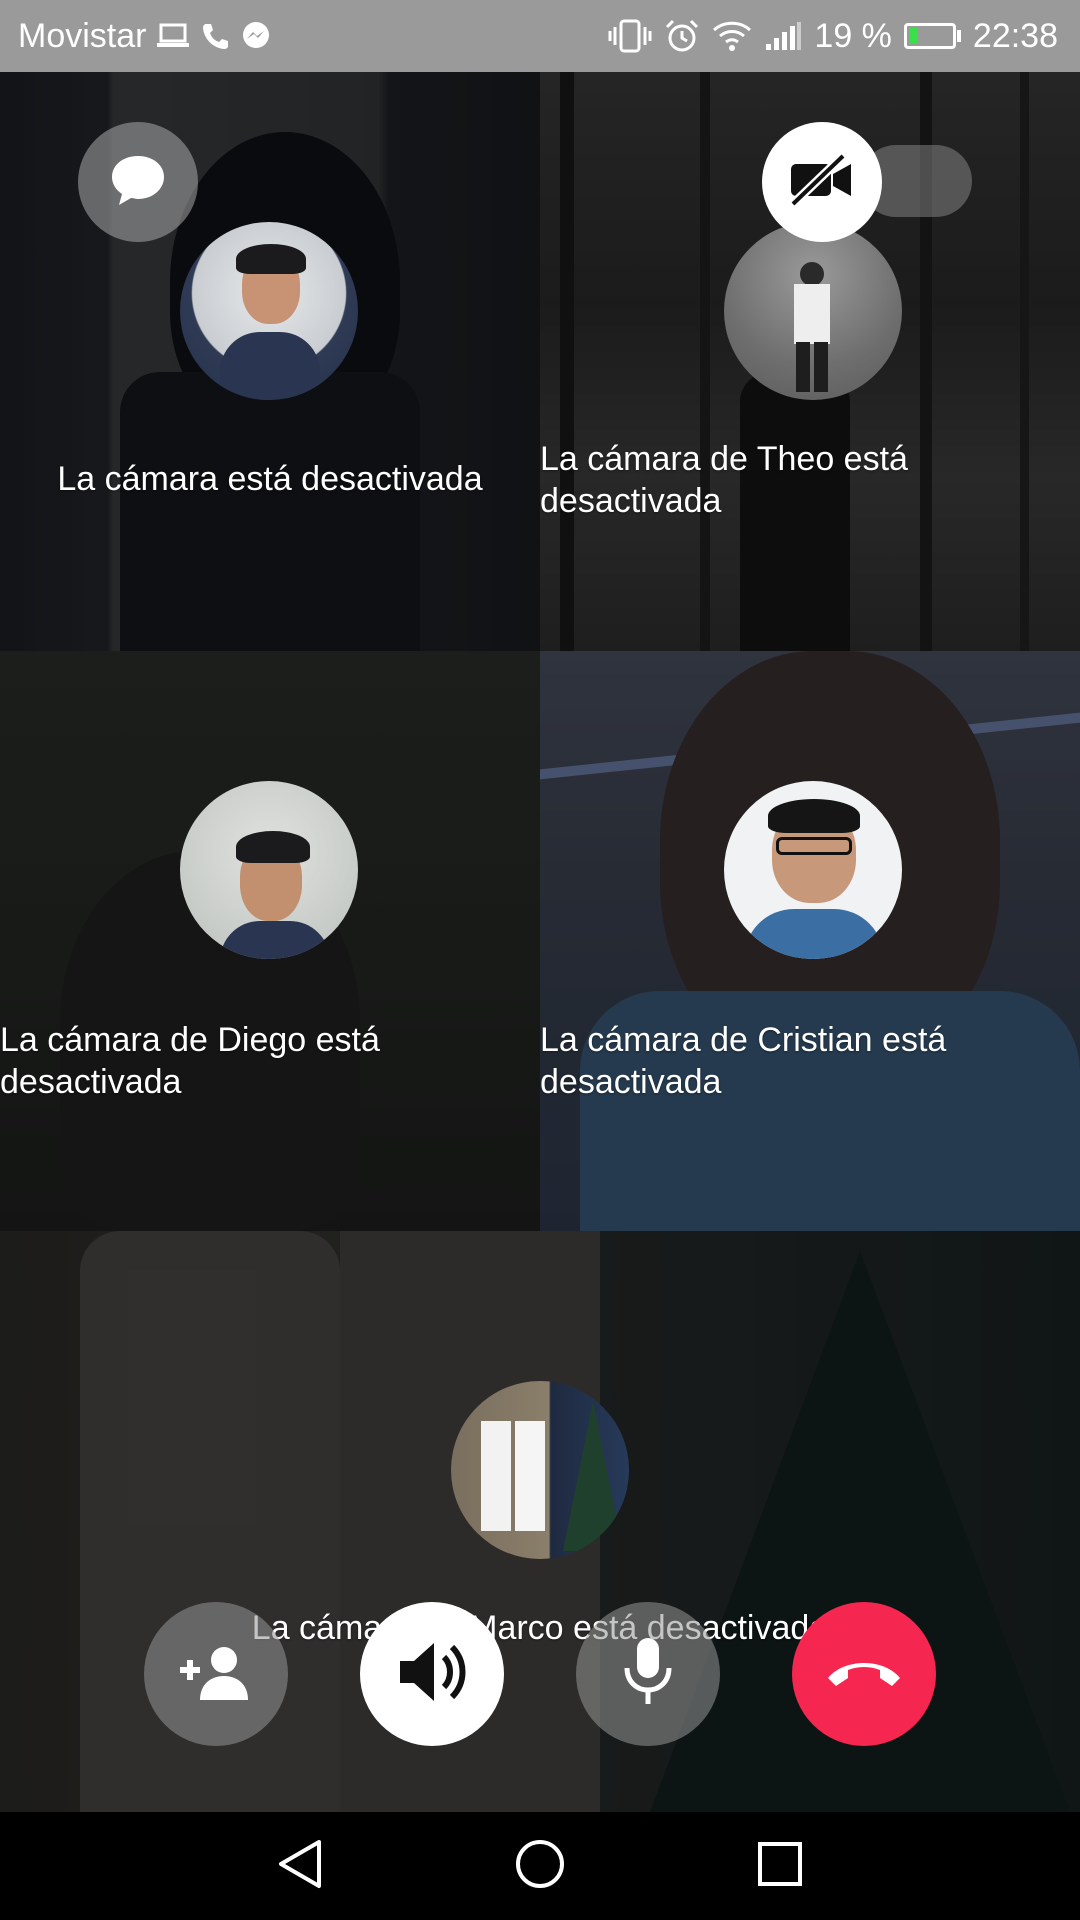  What do you see at coordinates (732, 36) in the screenshot?
I see `wifi-icon` at bounding box center [732, 36].